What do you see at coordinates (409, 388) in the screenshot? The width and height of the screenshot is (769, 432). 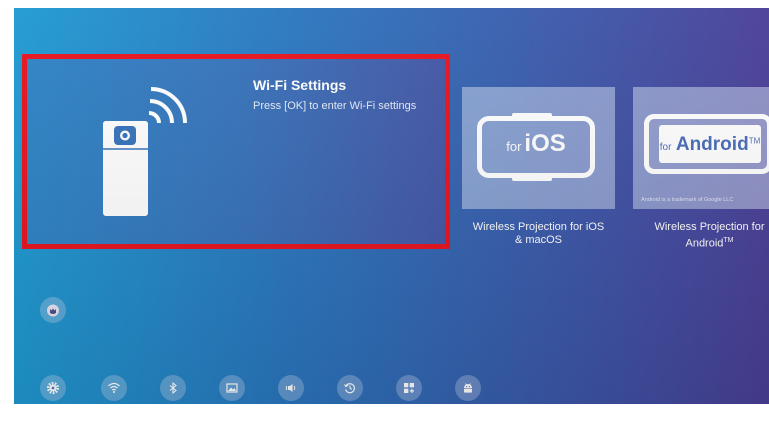 I see `apps-grid-icon` at bounding box center [409, 388].